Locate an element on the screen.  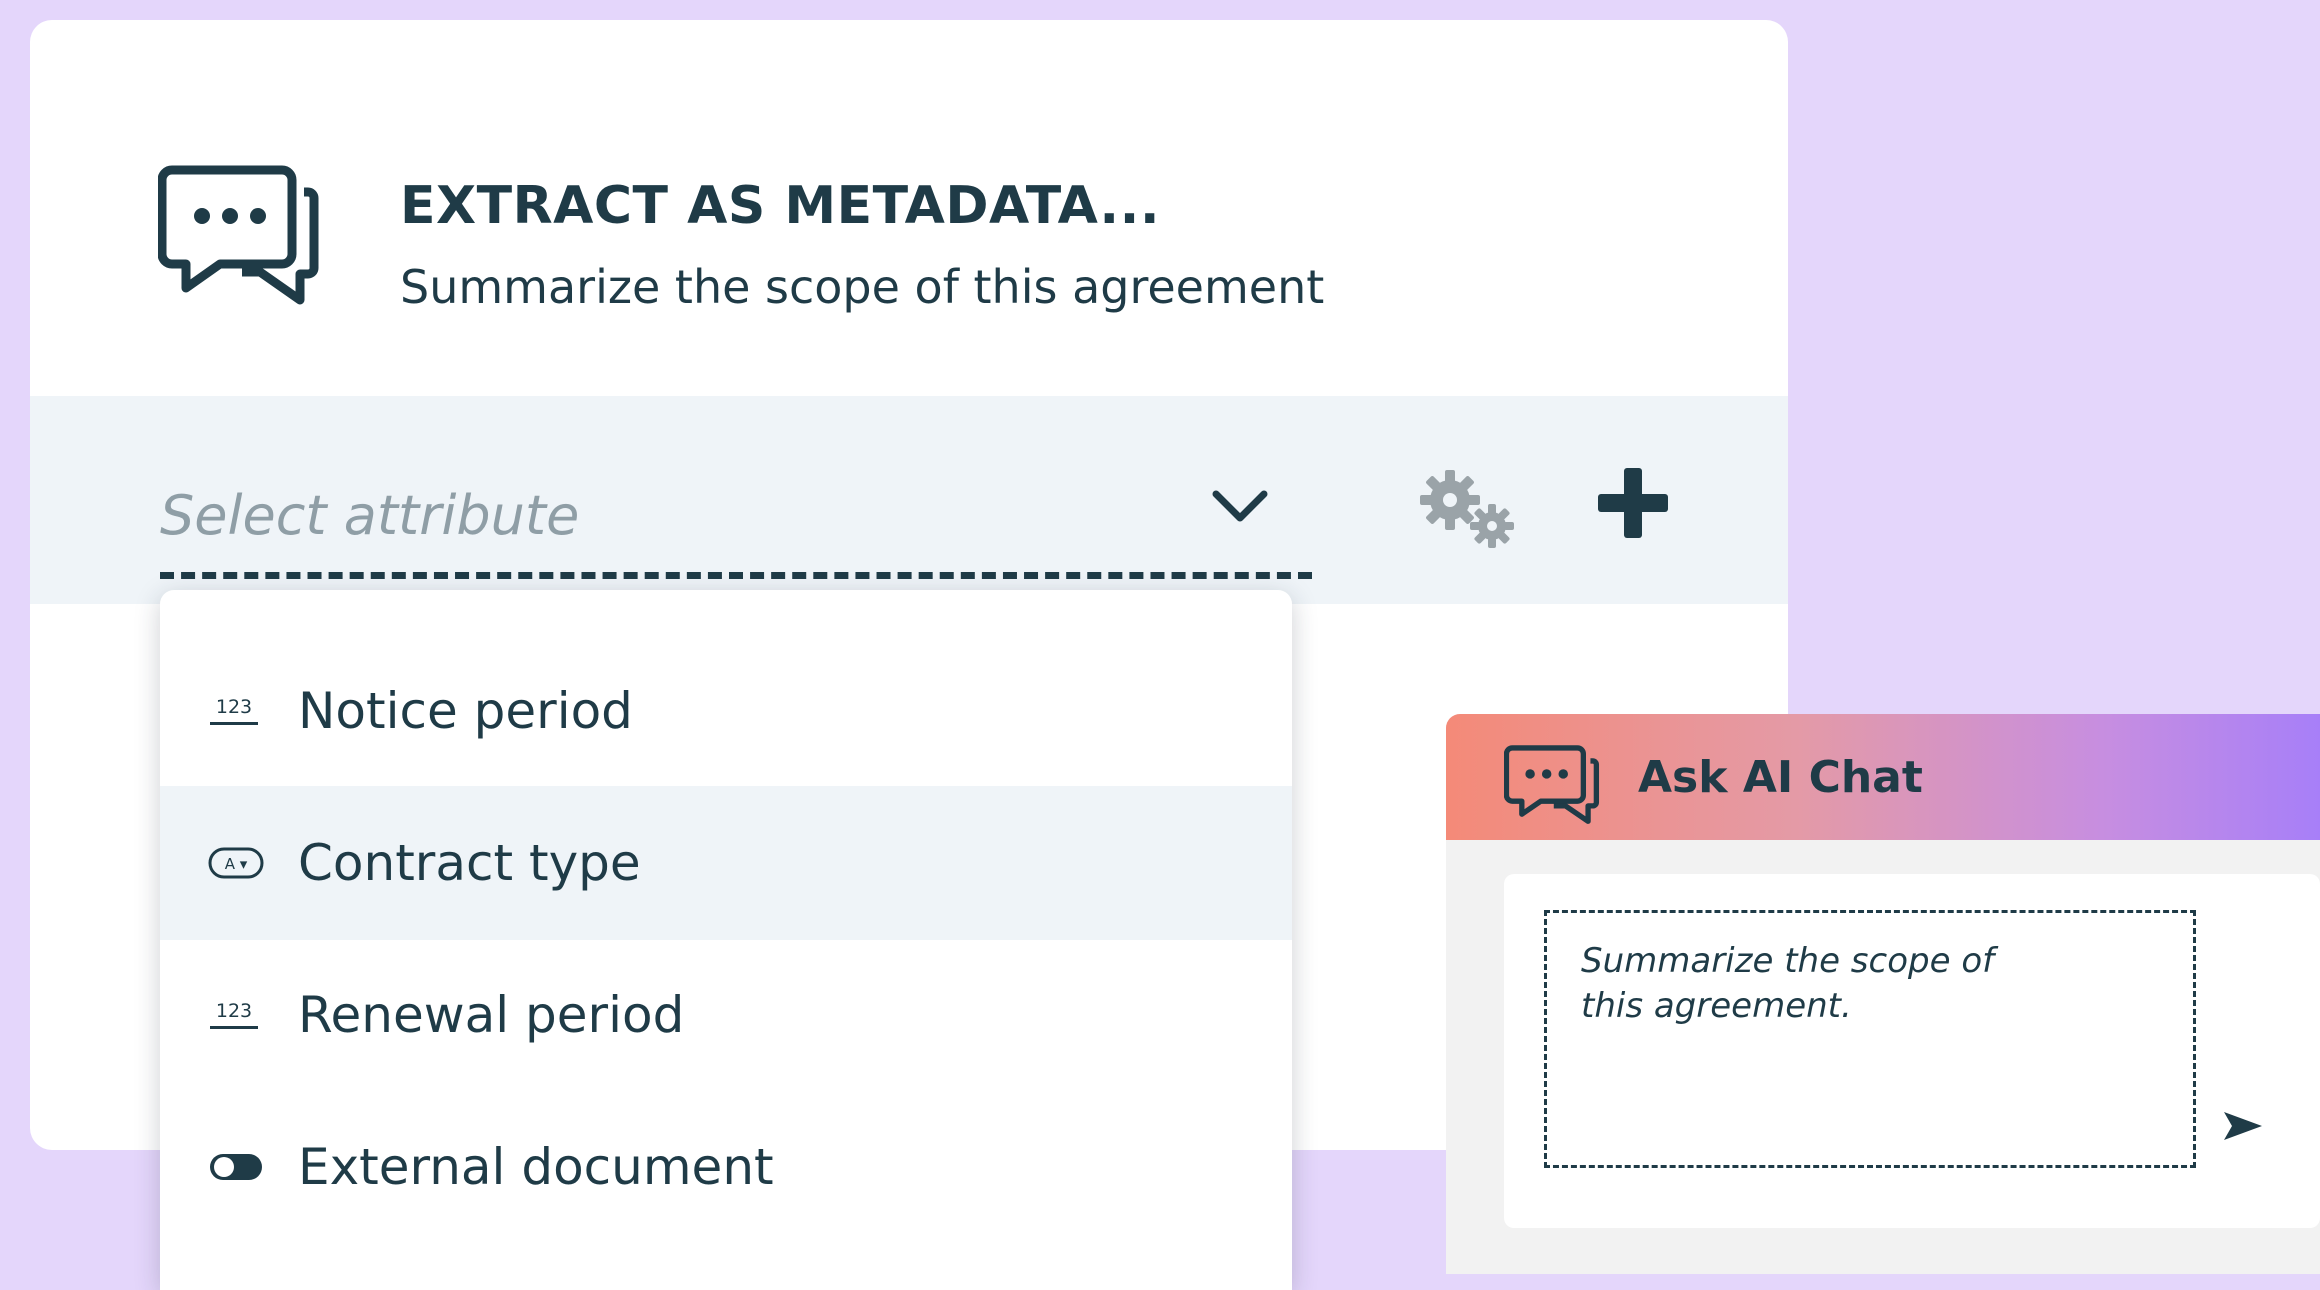
chat-header: Ask AI Chat is located at coordinates (1883, 777).